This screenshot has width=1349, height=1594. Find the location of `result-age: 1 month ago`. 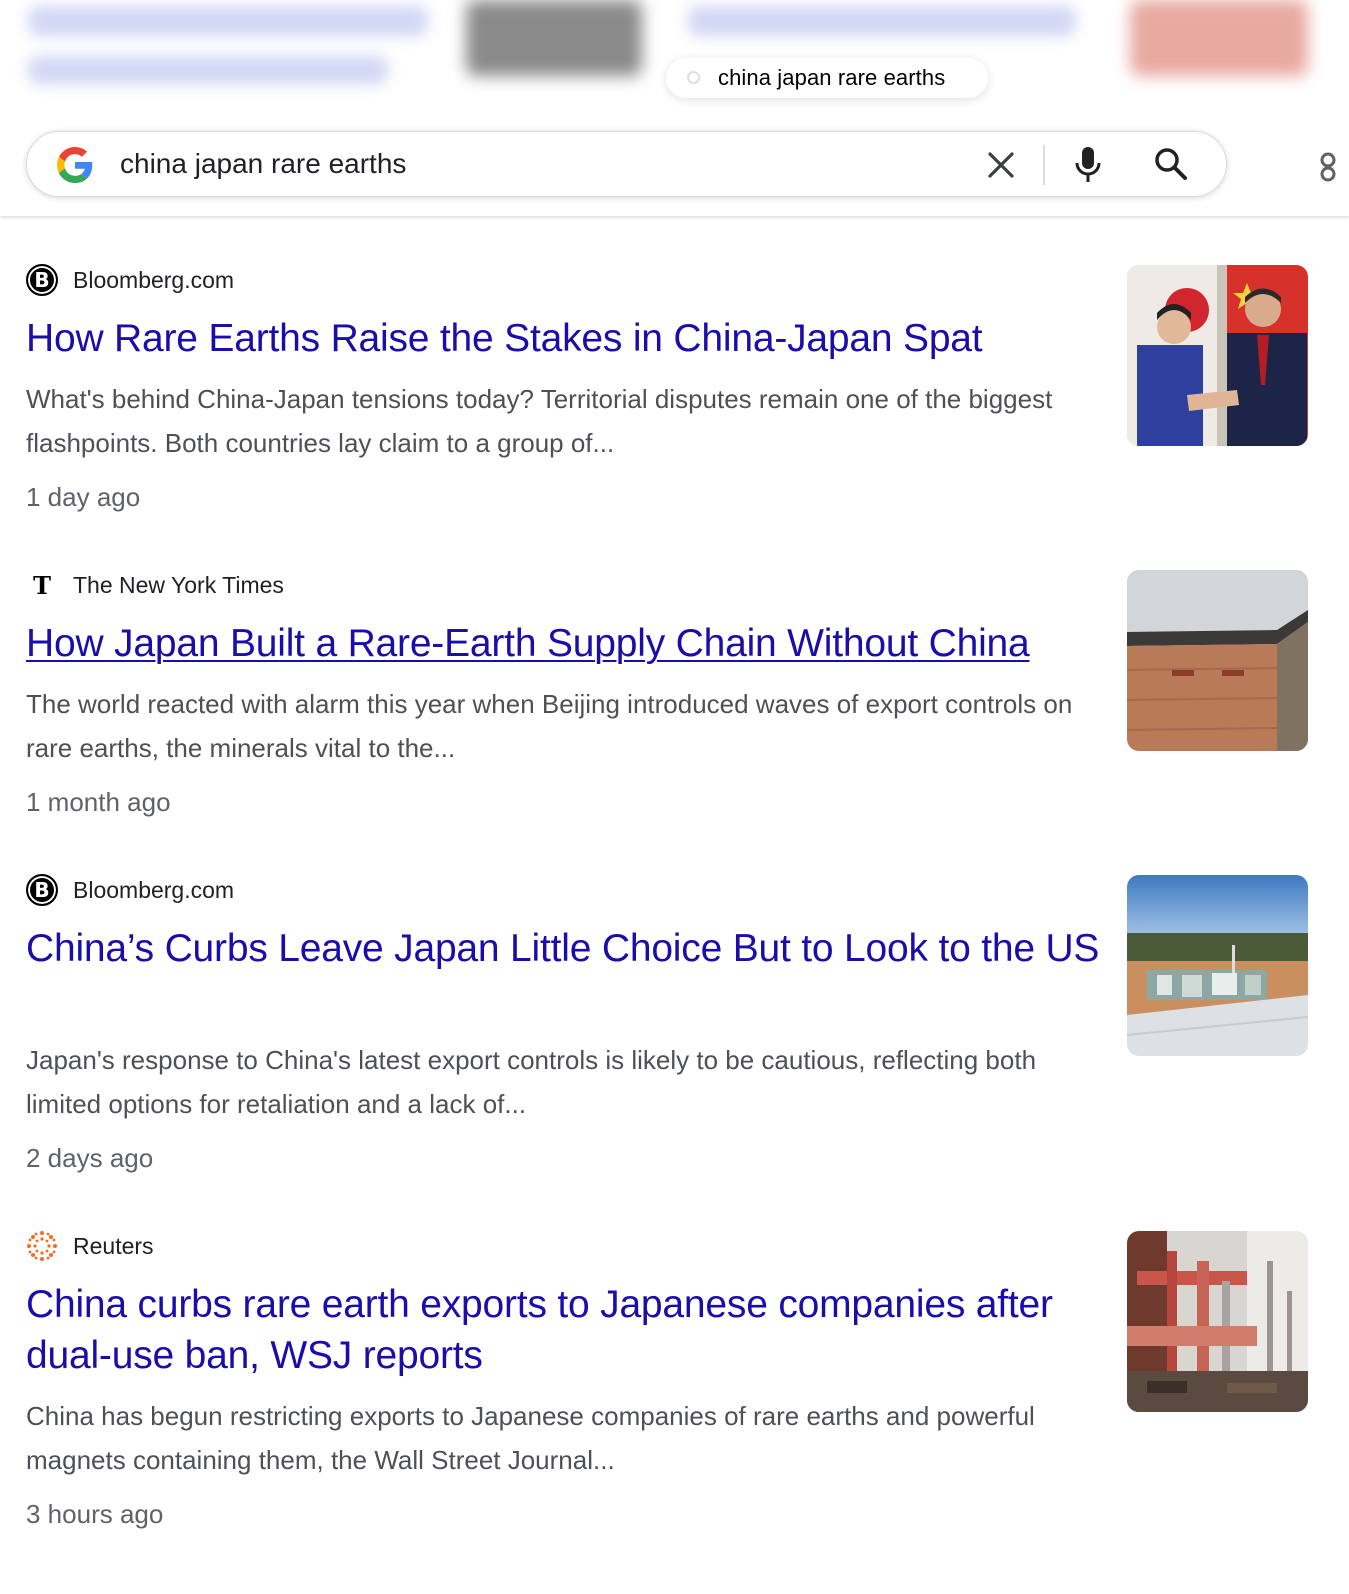

result-age: 1 month ago is located at coordinates (98, 802).